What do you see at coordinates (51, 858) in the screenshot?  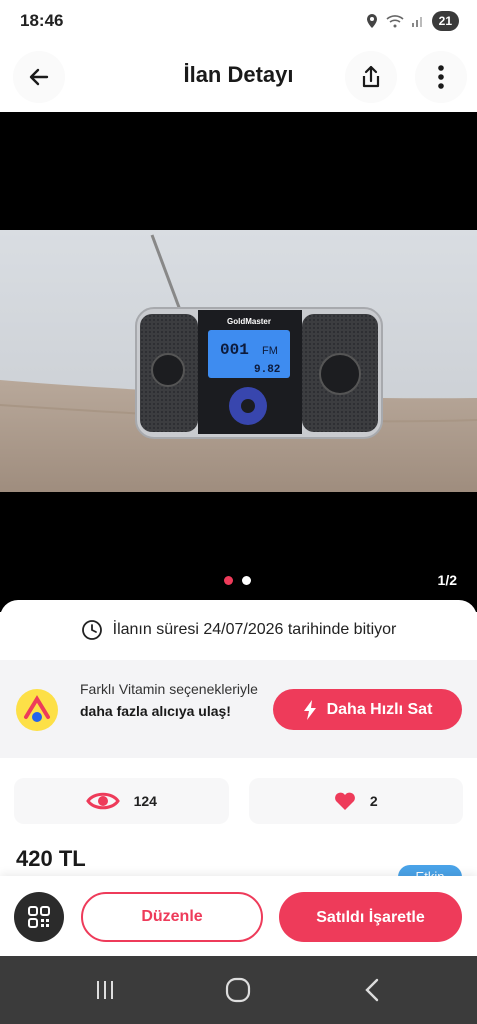 I see `listing-price: 420 TL` at bounding box center [51, 858].